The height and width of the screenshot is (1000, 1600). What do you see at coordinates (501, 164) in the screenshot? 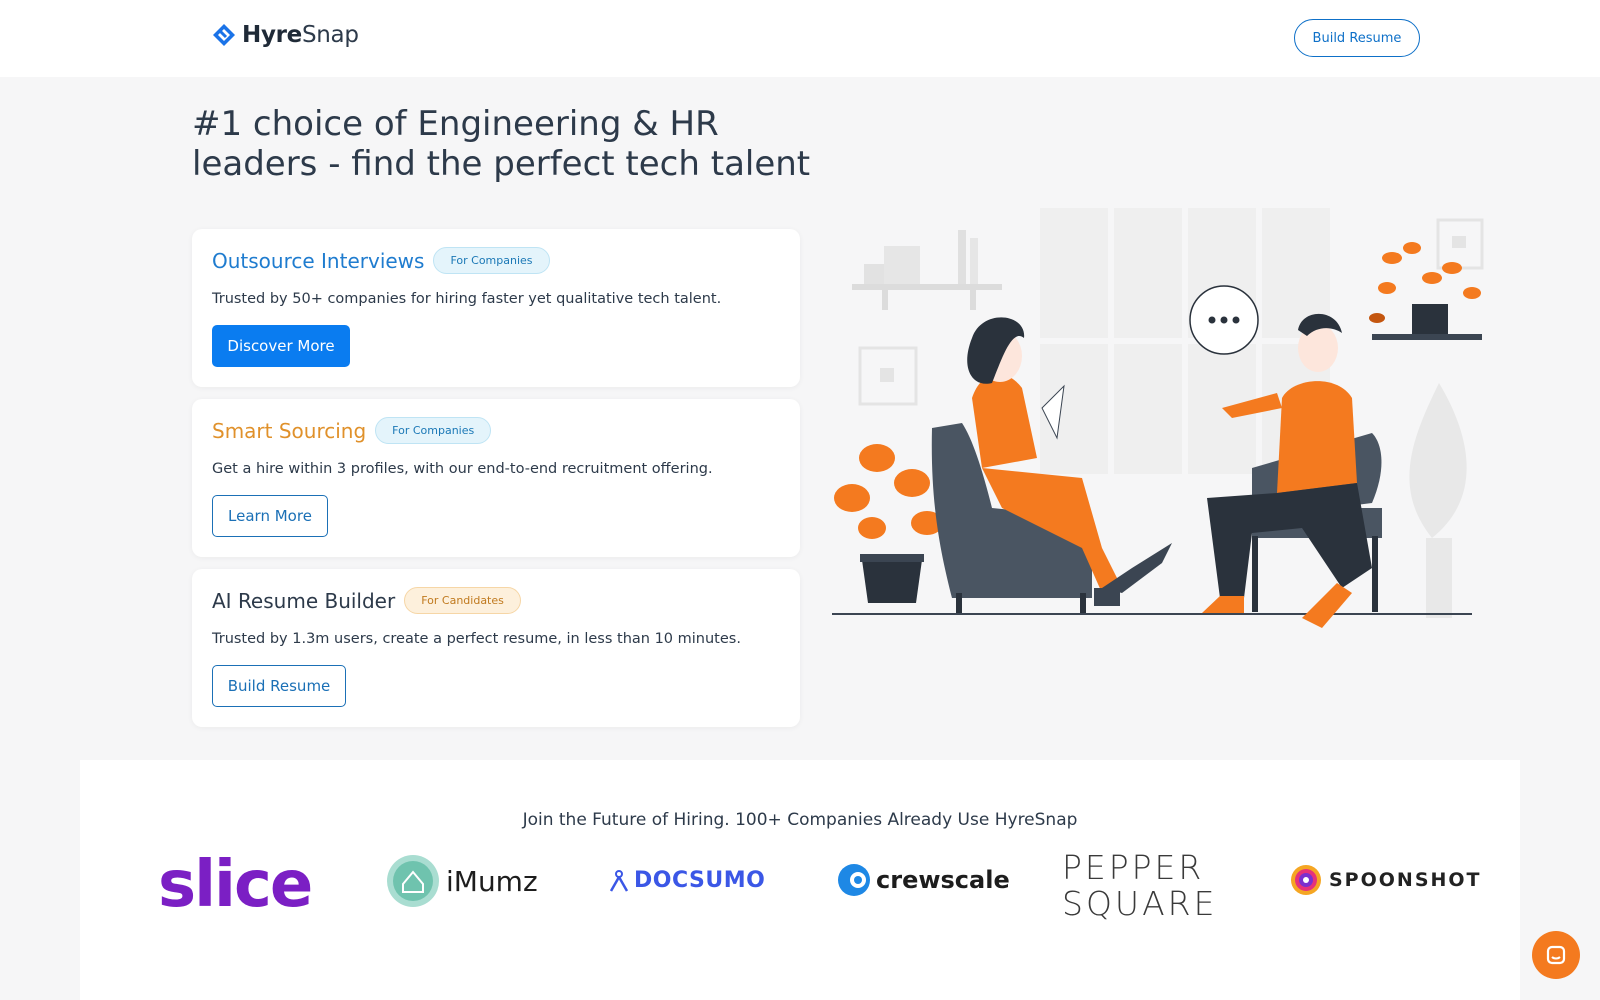
I see `hero-title-line2: leaders - find the perfect tech talent` at bounding box center [501, 164].